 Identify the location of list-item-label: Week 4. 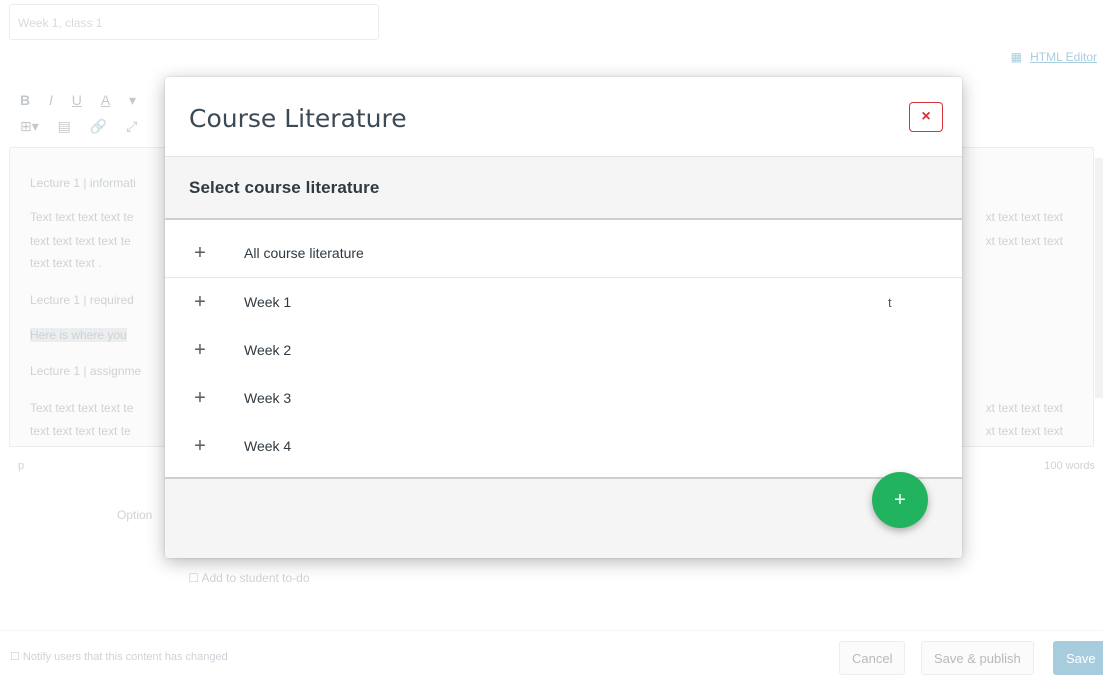
(268, 446).